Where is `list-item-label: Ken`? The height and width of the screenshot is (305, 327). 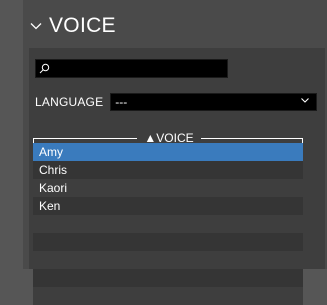
list-item-label: Ken is located at coordinates (50, 206).